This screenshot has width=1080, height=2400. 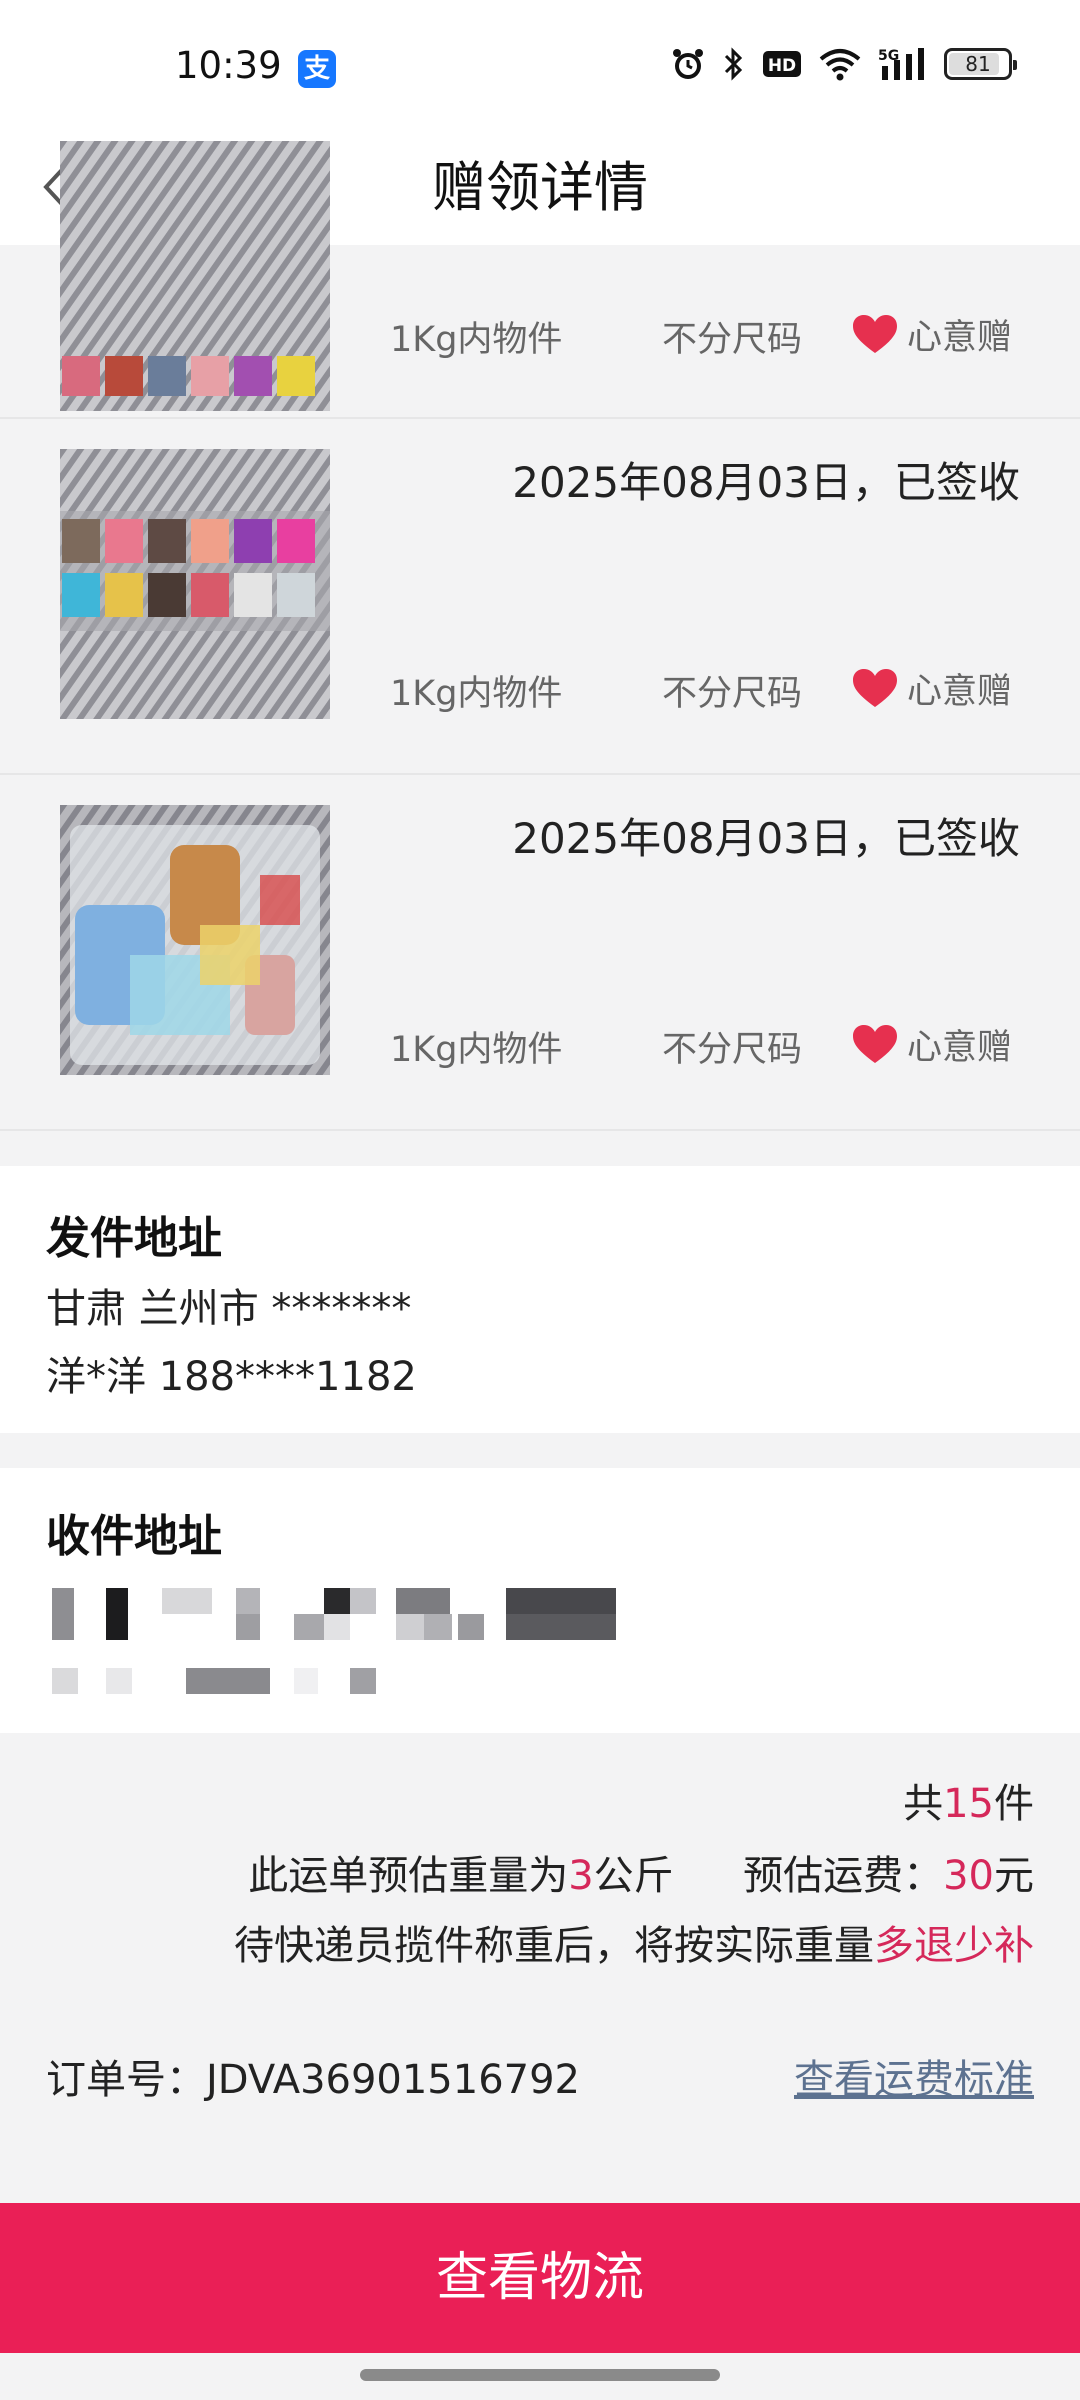 I want to click on note-prefix: 待快递员揽件称重后，将按实际重量, so click(x=554, y=1946).